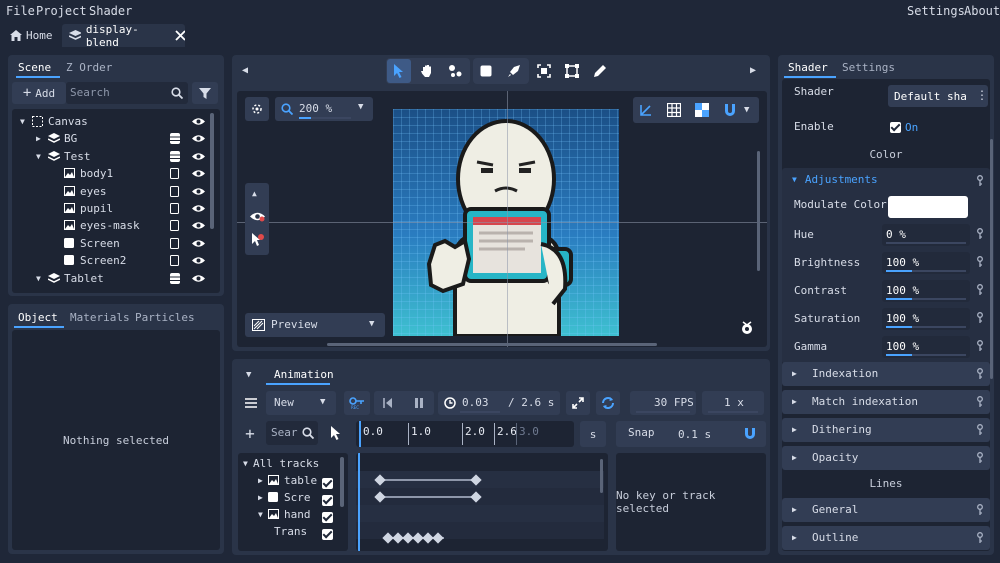 The width and height of the screenshot is (1000, 563). What do you see at coordinates (600, 71) in the screenshot?
I see `pencil-tool-button` at bounding box center [600, 71].